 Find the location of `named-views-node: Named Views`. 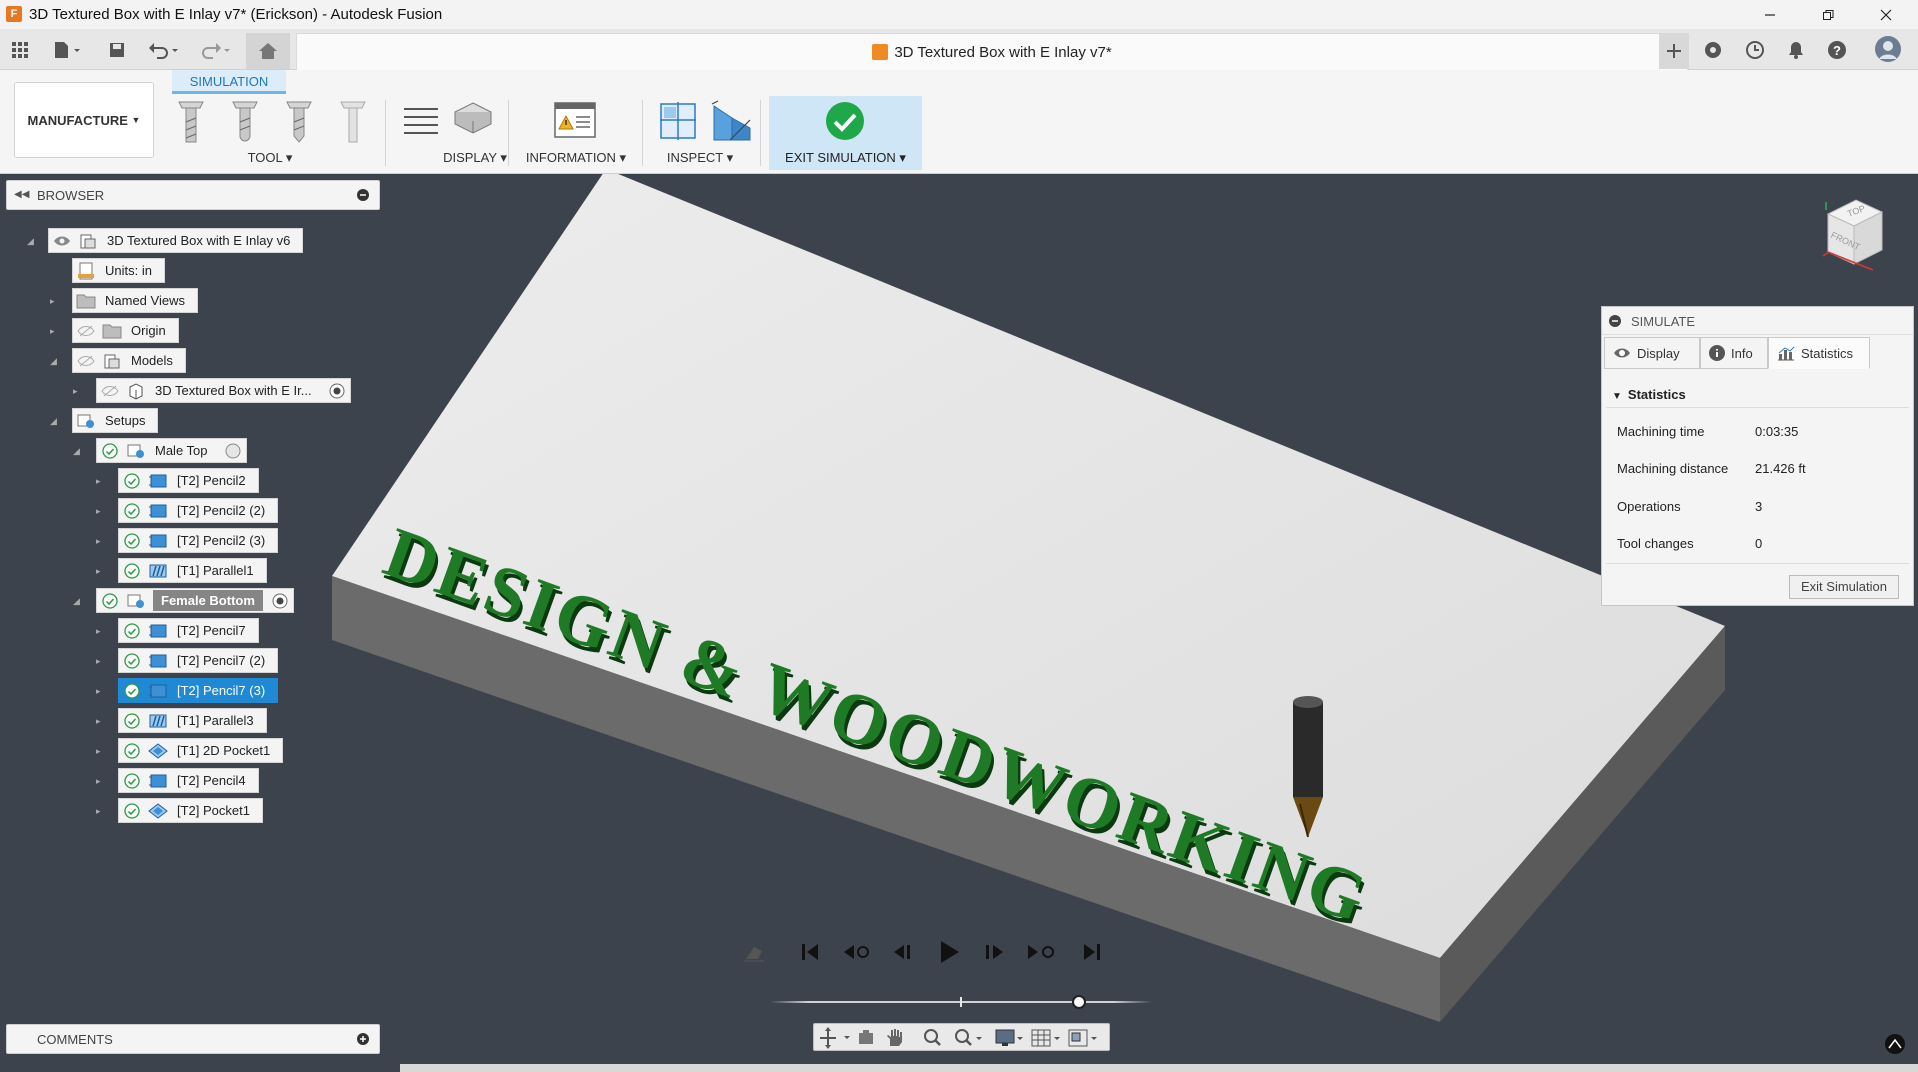

named-views-node: Named Views is located at coordinates (135, 300).